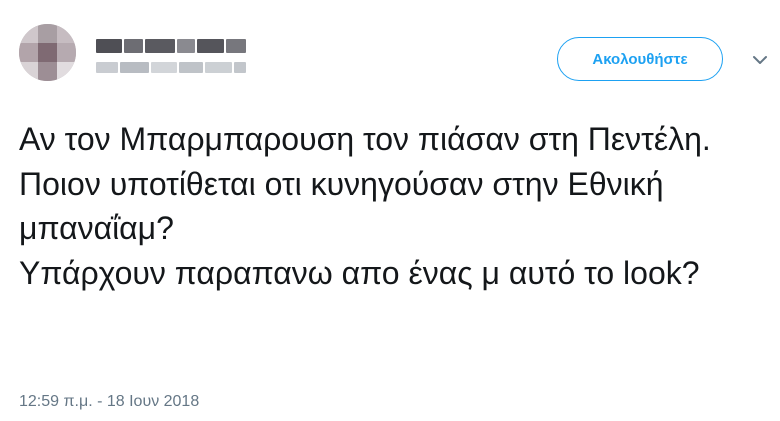 This screenshot has height=421, width=780. What do you see at coordinates (640, 59) in the screenshot?
I see `follow-button: Ακολουθήστε` at bounding box center [640, 59].